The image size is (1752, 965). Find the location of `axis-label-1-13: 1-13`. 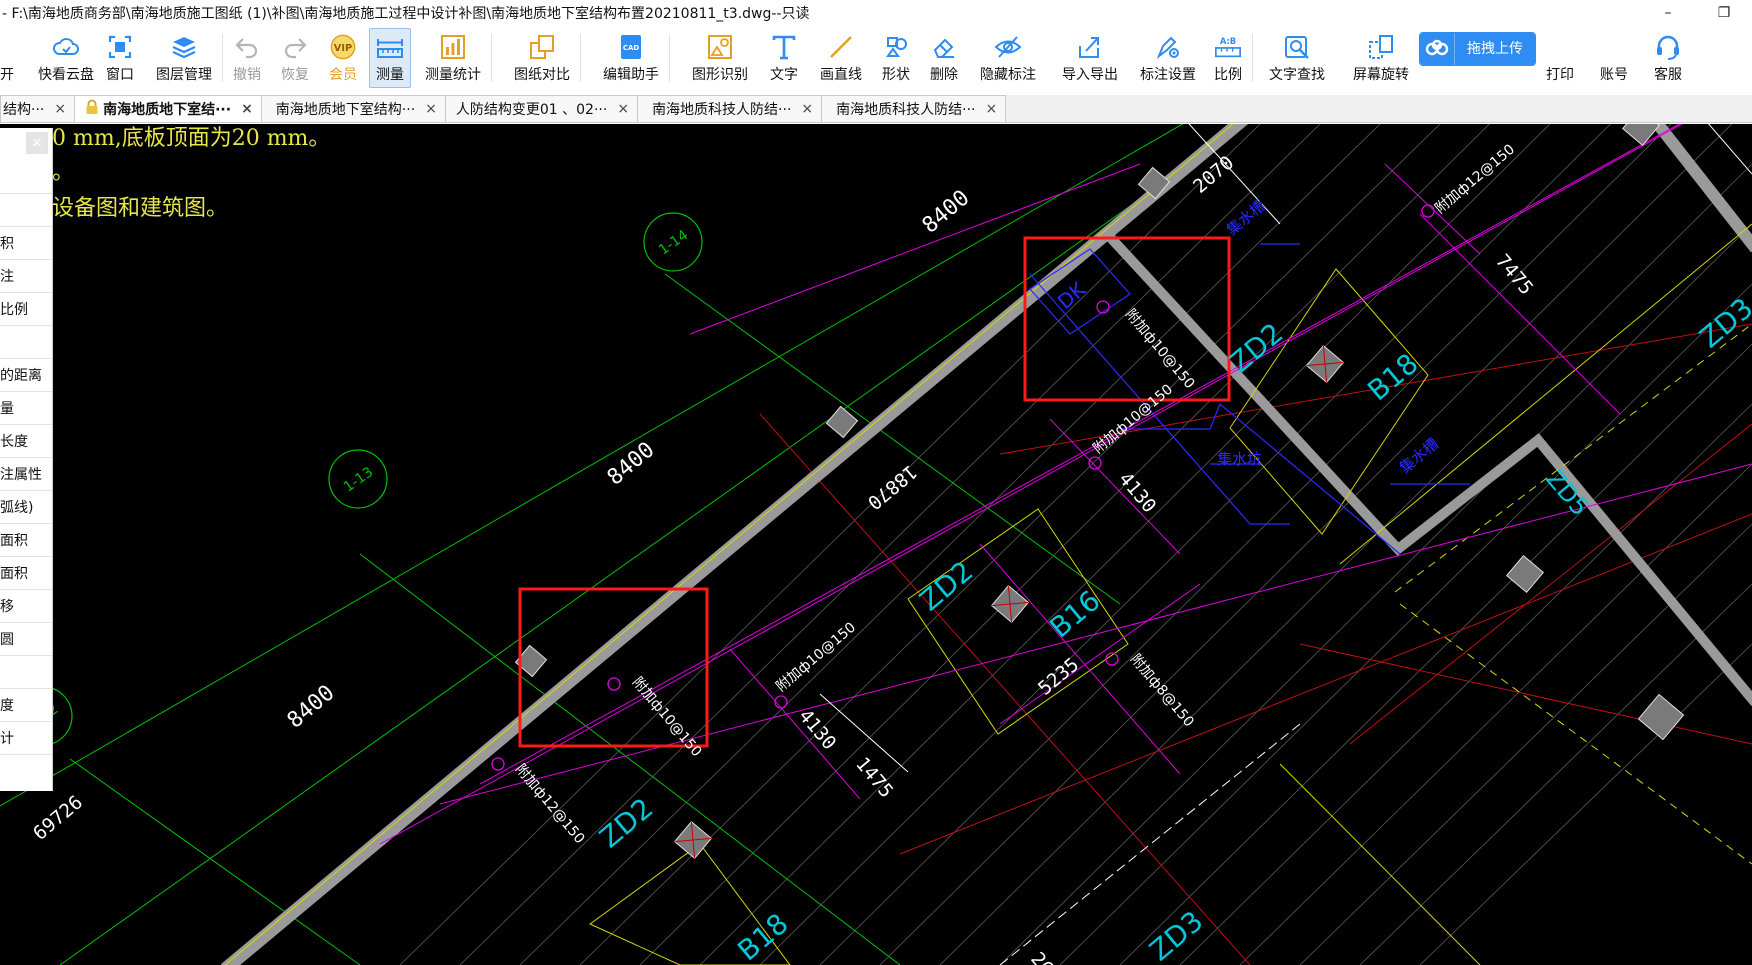

axis-label-1-13: 1-13 is located at coordinates (358, 479).